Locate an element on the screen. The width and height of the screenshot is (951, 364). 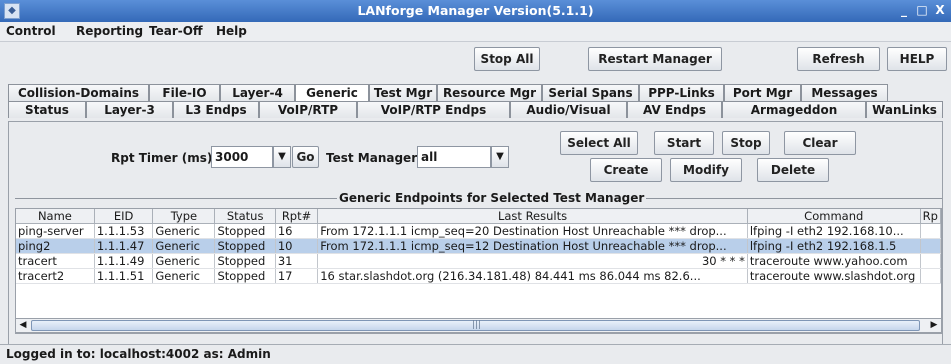
cell-name: tracert is located at coordinates (55, 261).